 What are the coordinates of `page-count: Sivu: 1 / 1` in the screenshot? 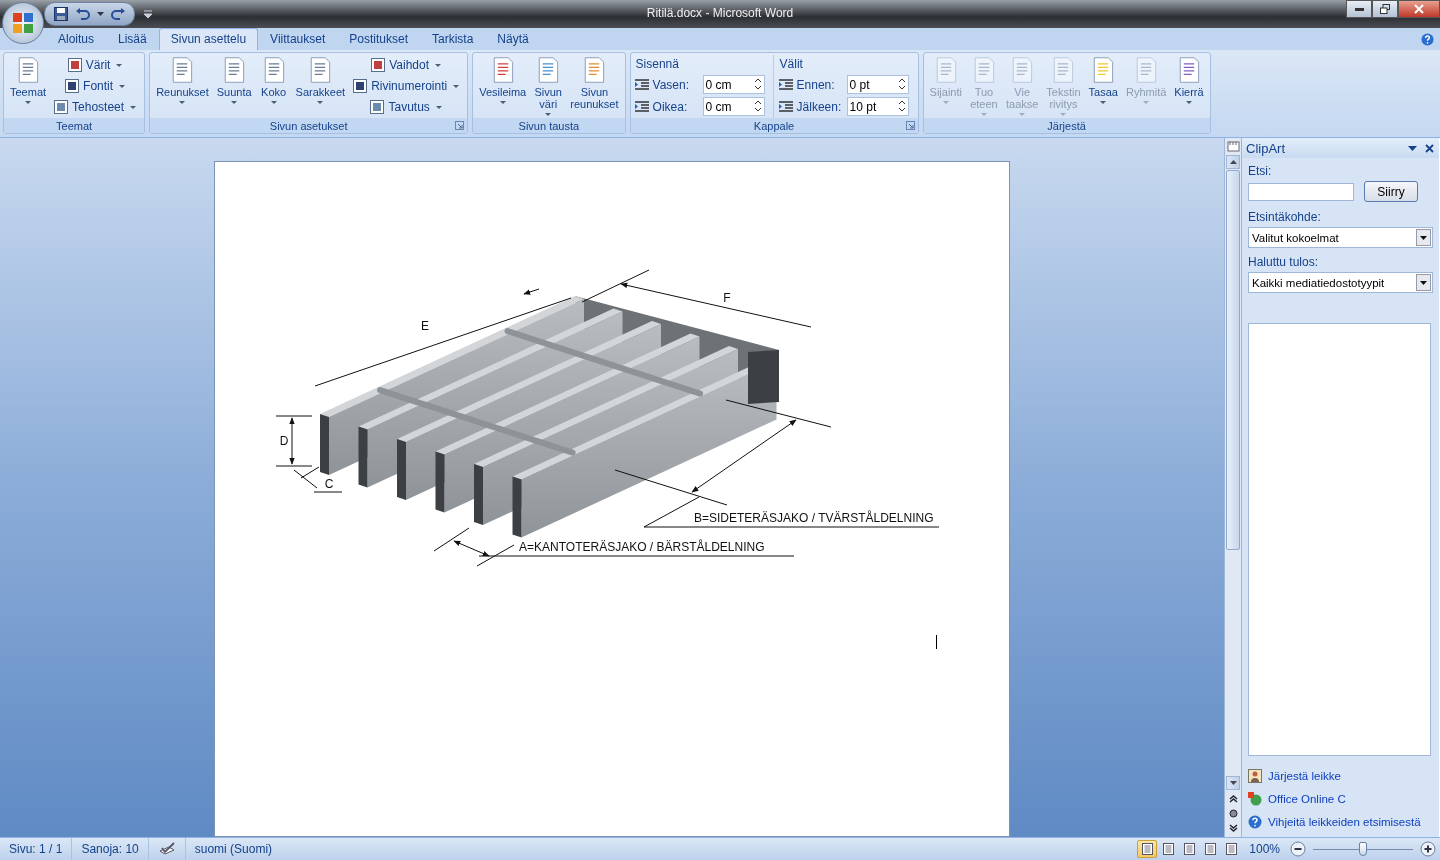 It's located at (36, 849).